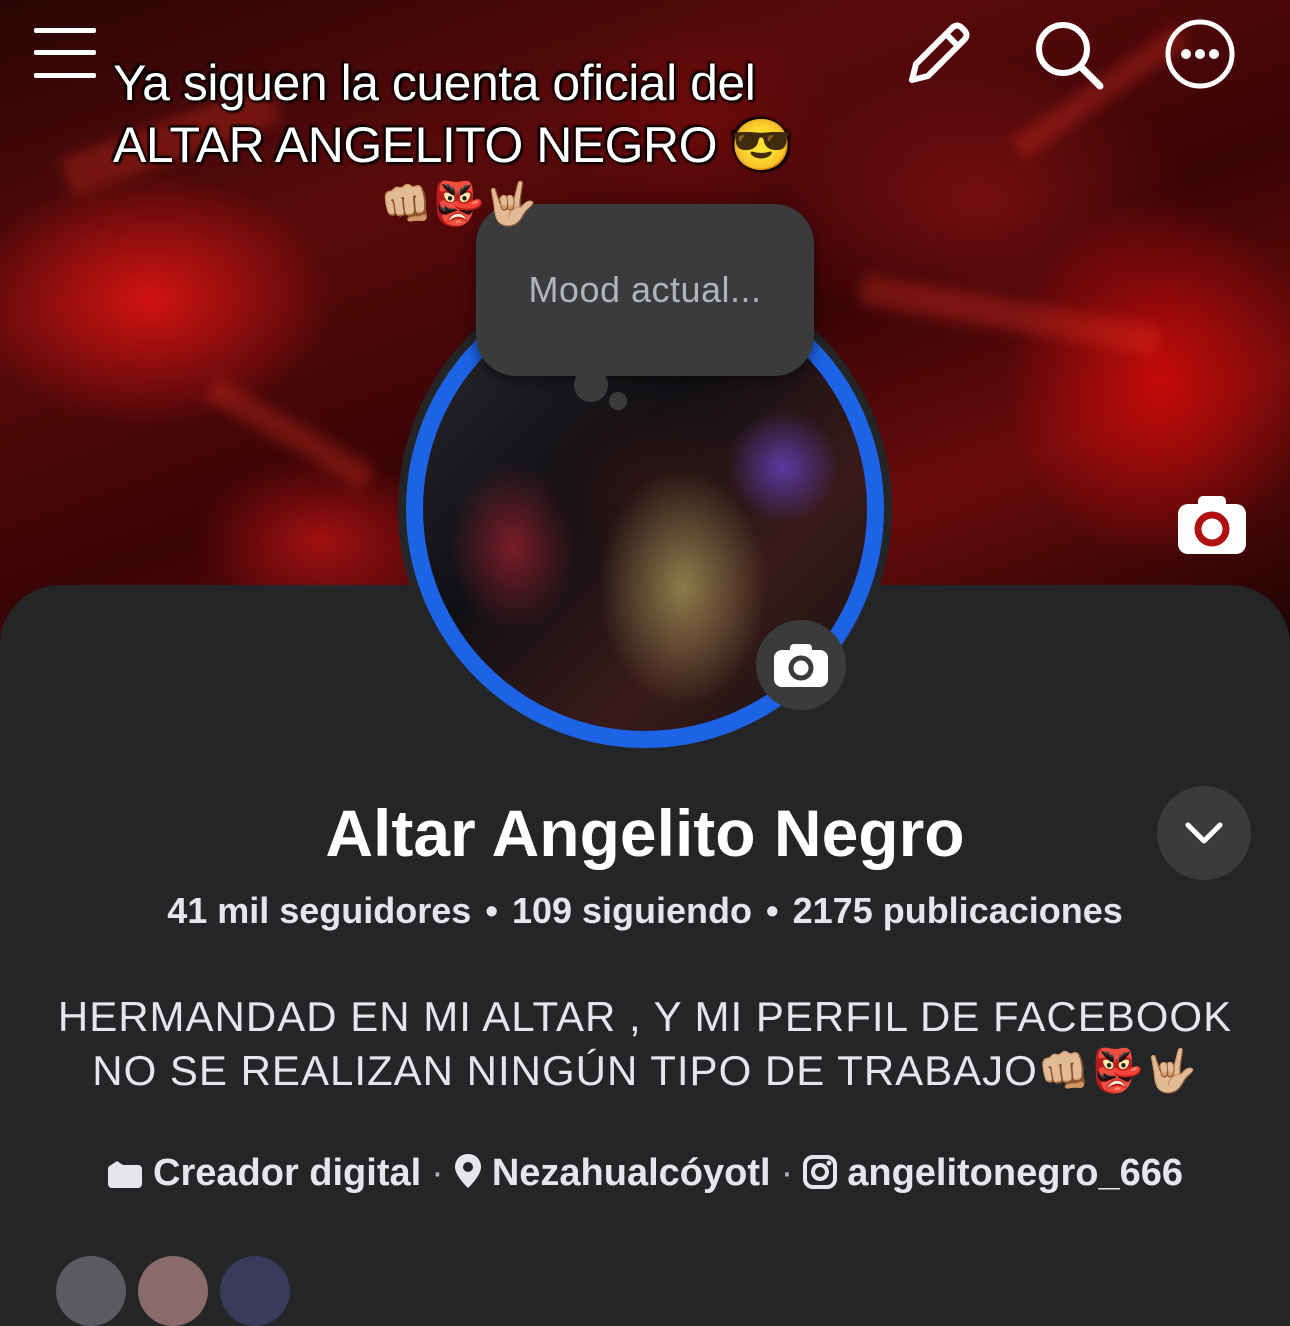  Describe the element at coordinates (631, 1173) in the screenshot. I see `location-label: Nezahualcóyotl` at that location.